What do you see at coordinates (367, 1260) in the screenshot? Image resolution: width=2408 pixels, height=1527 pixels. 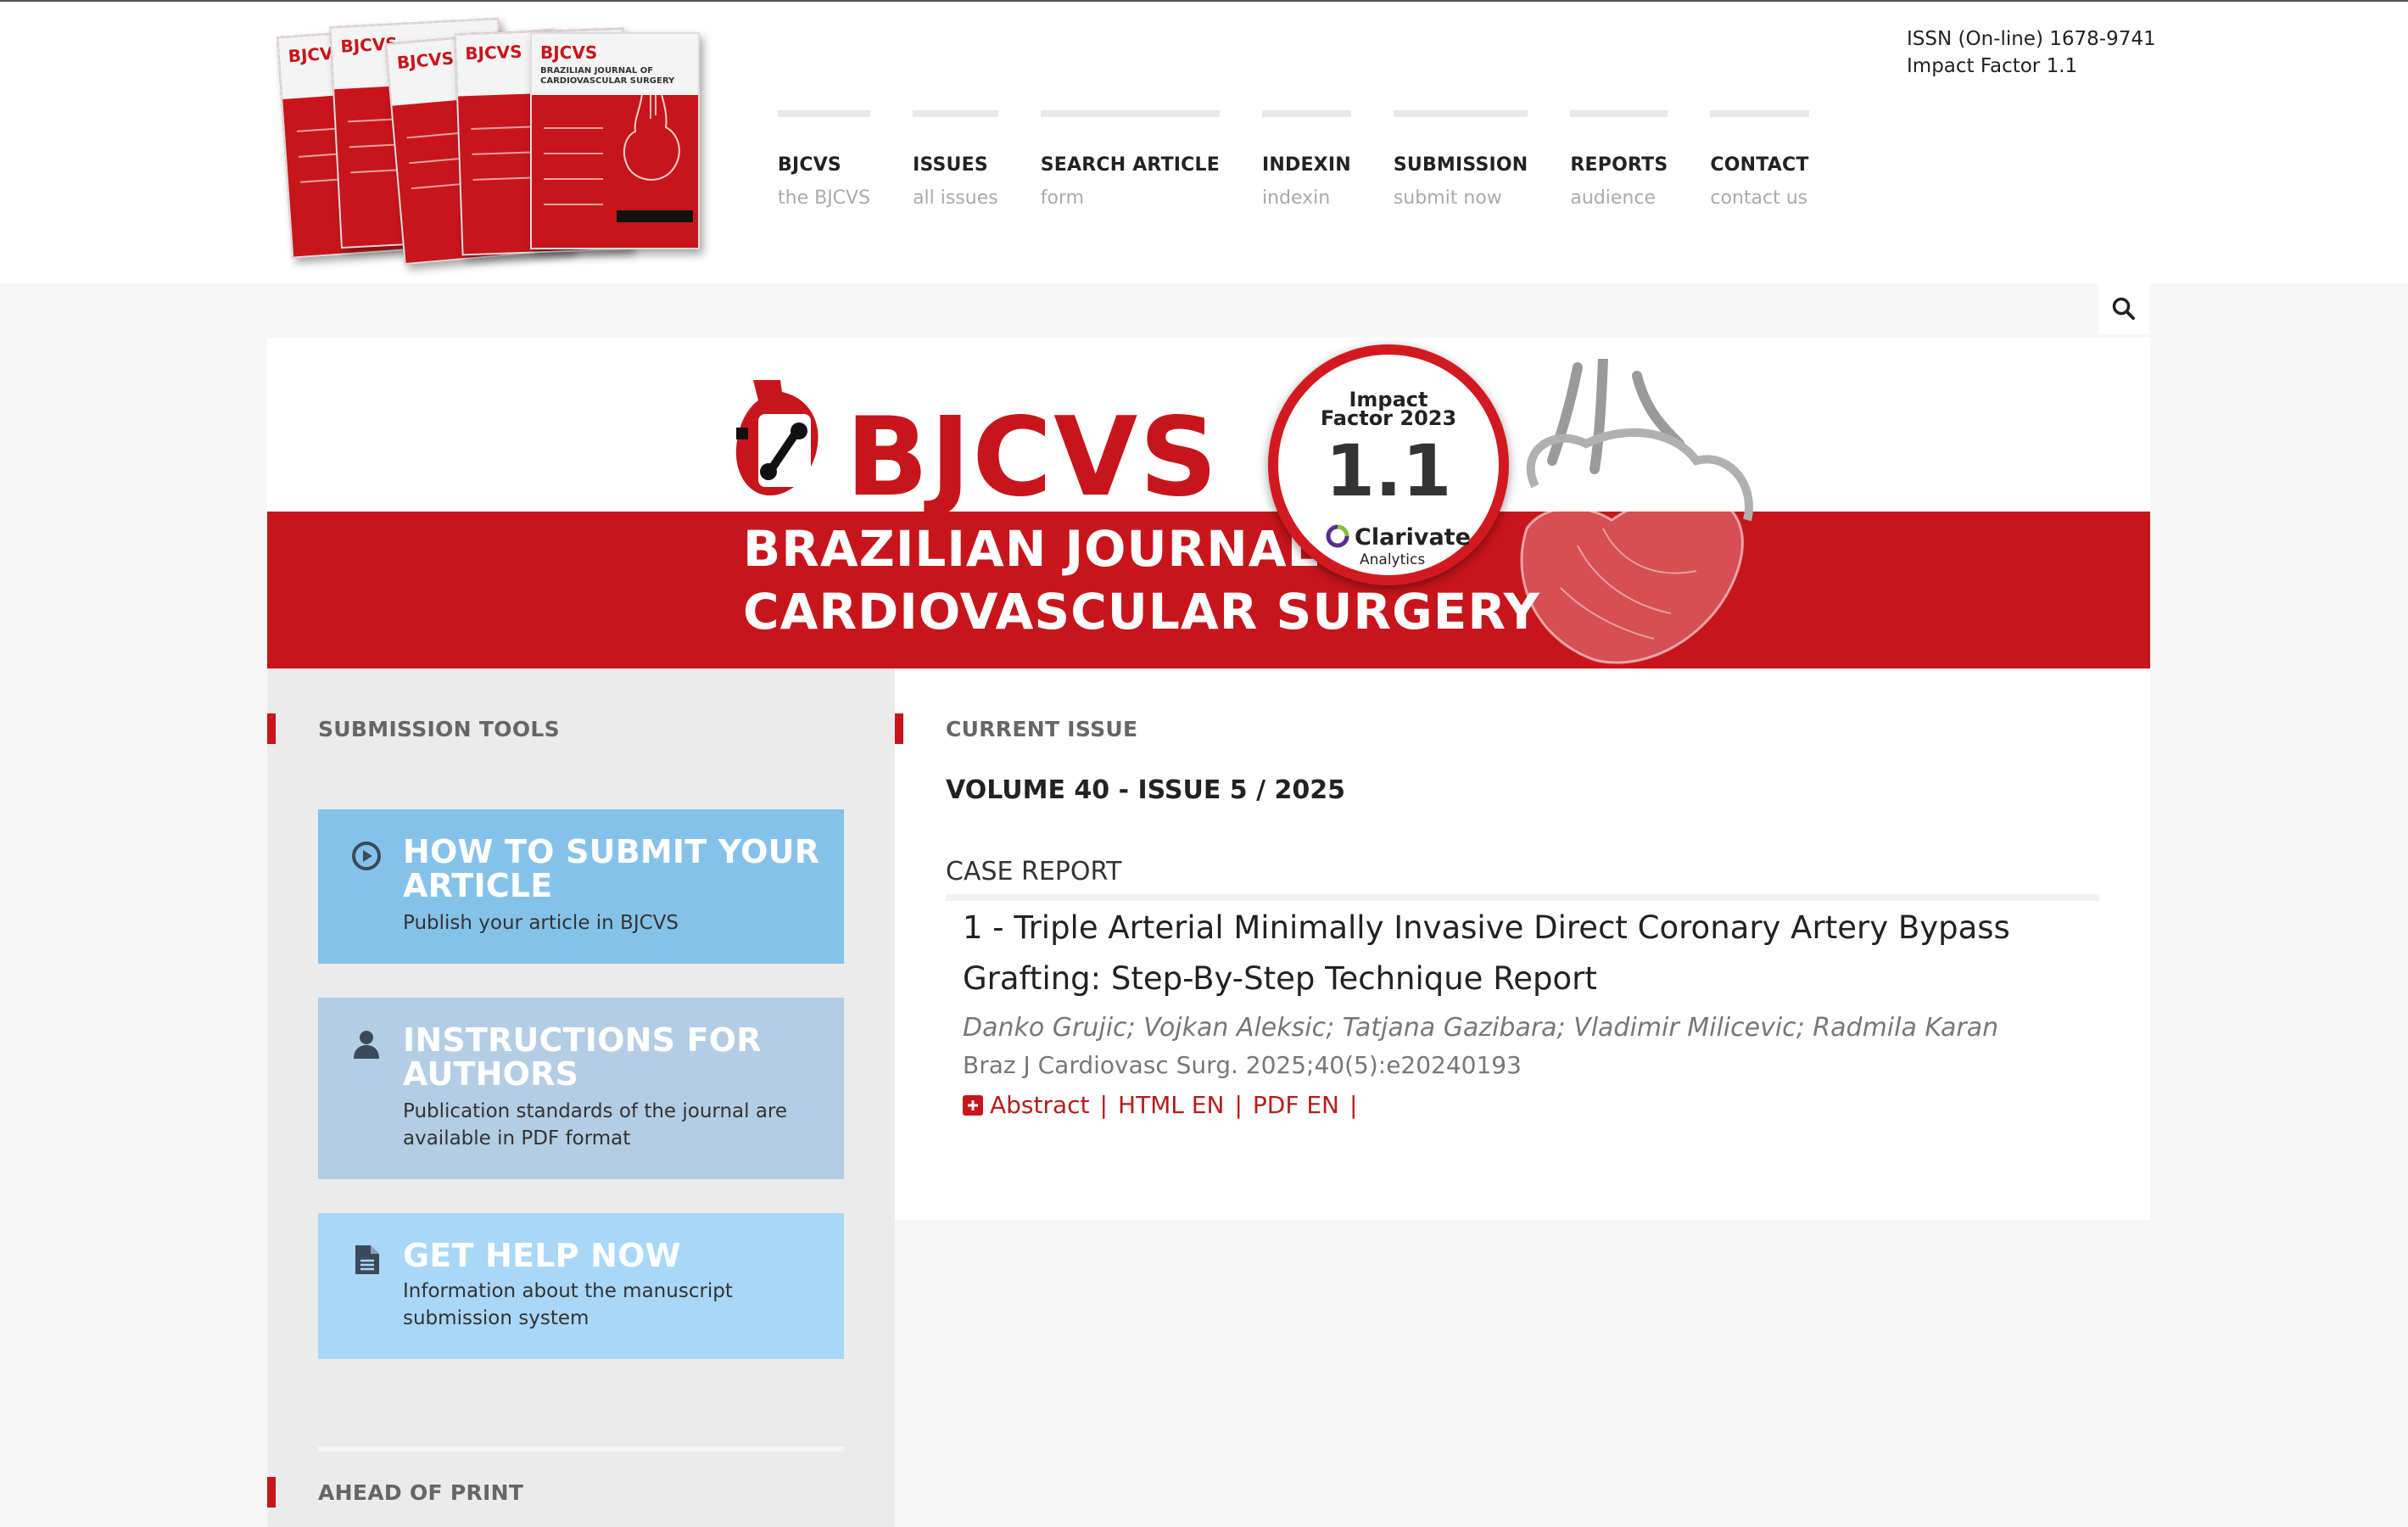 I see `document-icon` at bounding box center [367, 1260].